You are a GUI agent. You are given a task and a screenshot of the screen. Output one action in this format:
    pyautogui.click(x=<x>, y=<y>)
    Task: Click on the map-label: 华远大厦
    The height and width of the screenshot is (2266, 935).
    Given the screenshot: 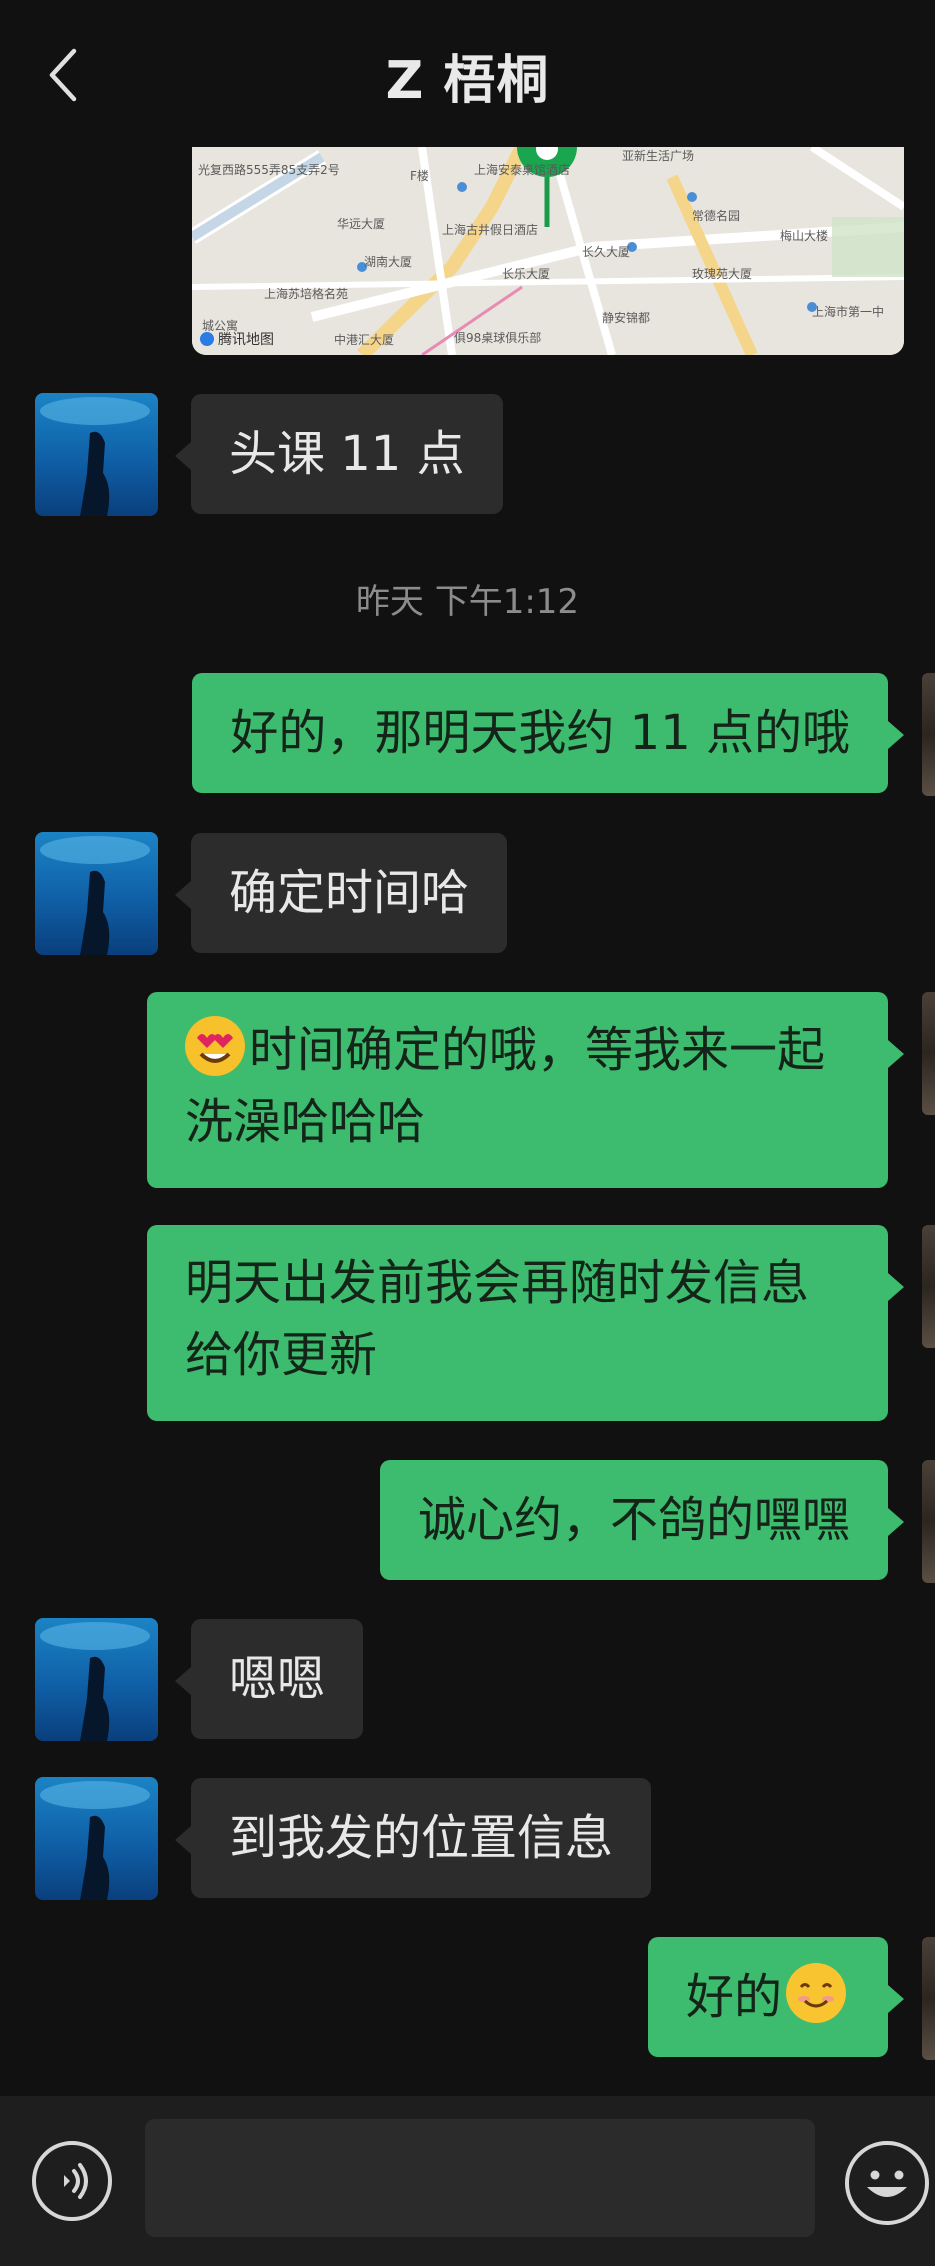 What is the action you would take?
    pyautogui.click(x=361, y=224)
    